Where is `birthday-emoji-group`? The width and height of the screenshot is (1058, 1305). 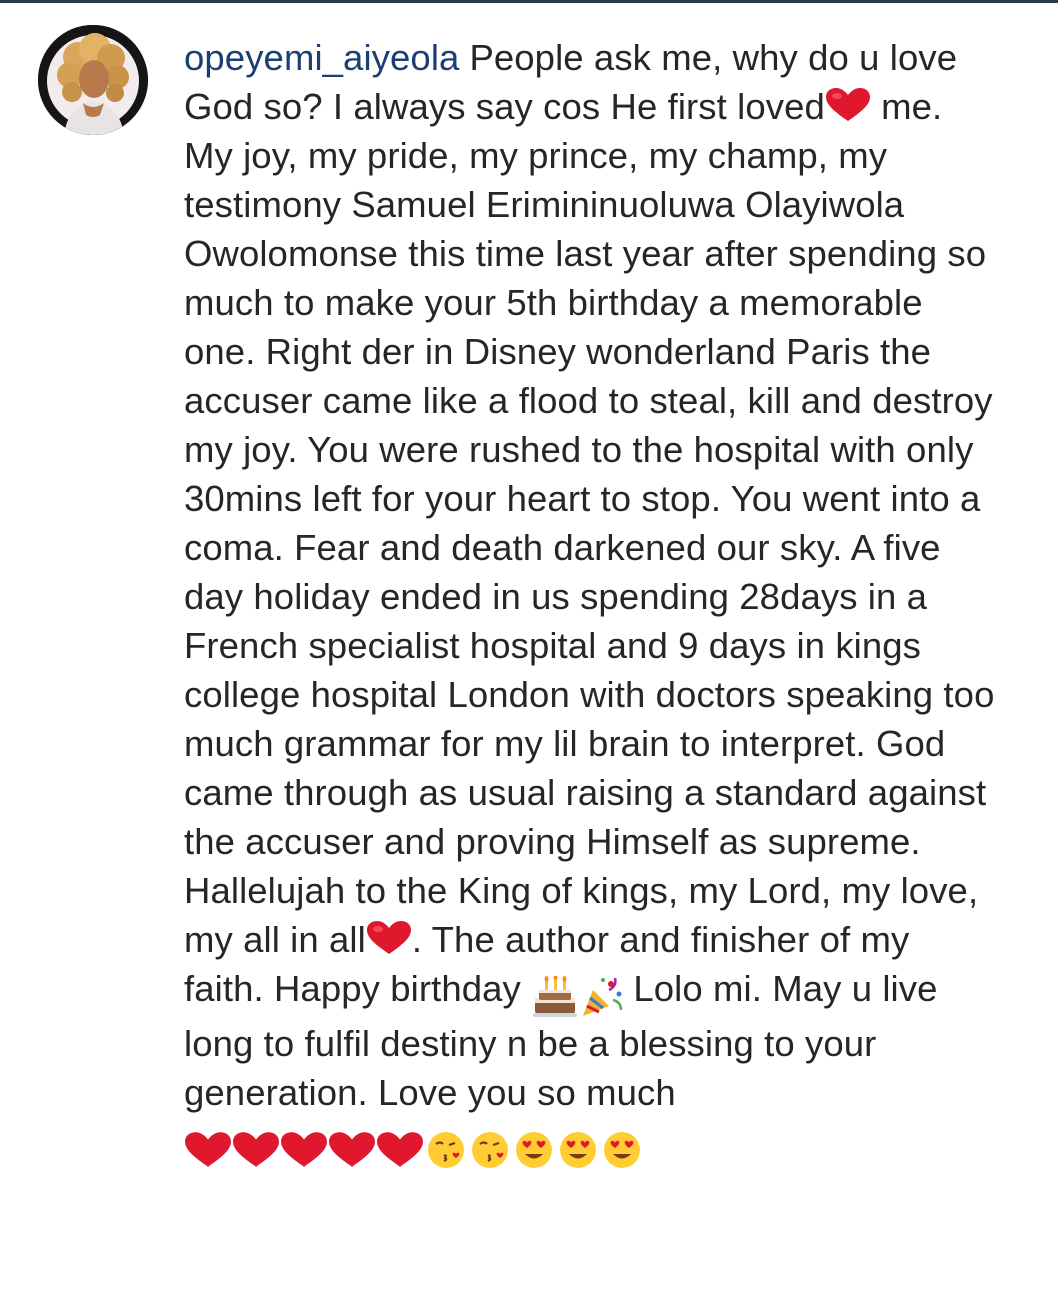
birthday-emoji-group is located at coordinates (577, 994).